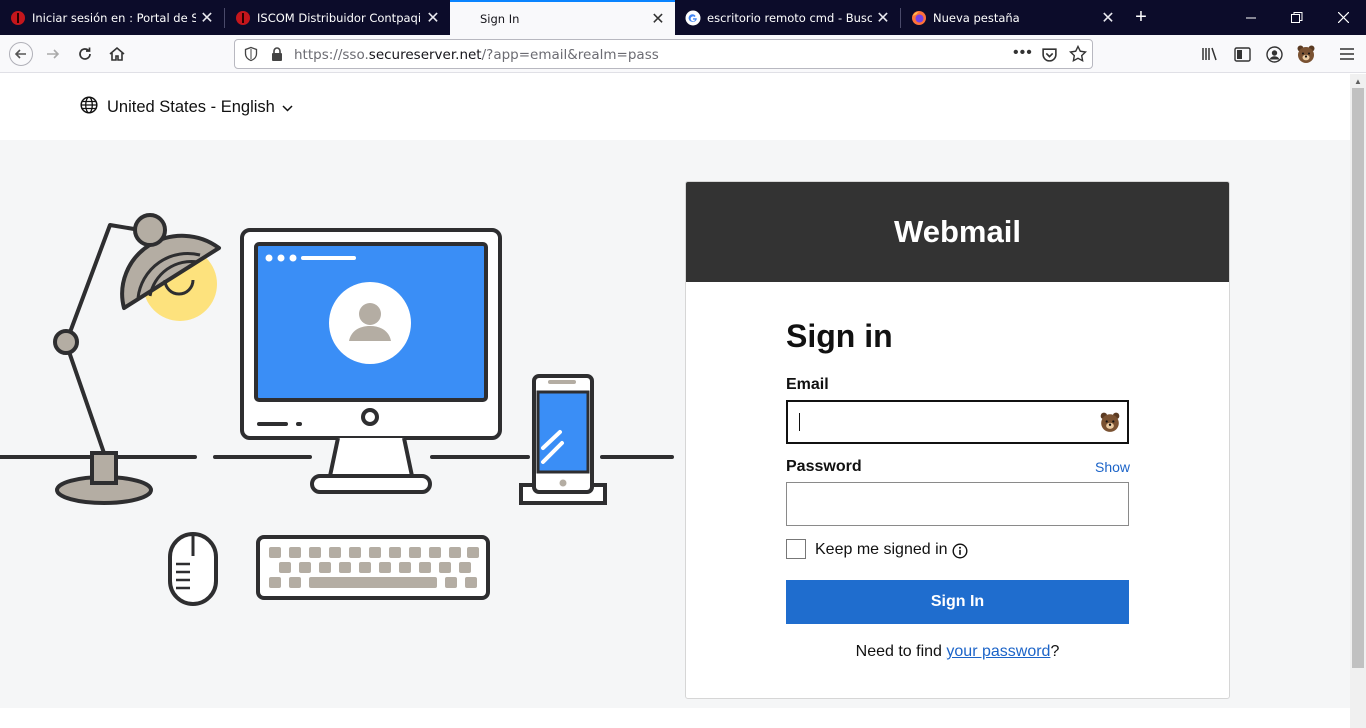  Describe the element at coordinates (1358, 378) in the screenshot. I see `scrollbar-thumb` at that location.